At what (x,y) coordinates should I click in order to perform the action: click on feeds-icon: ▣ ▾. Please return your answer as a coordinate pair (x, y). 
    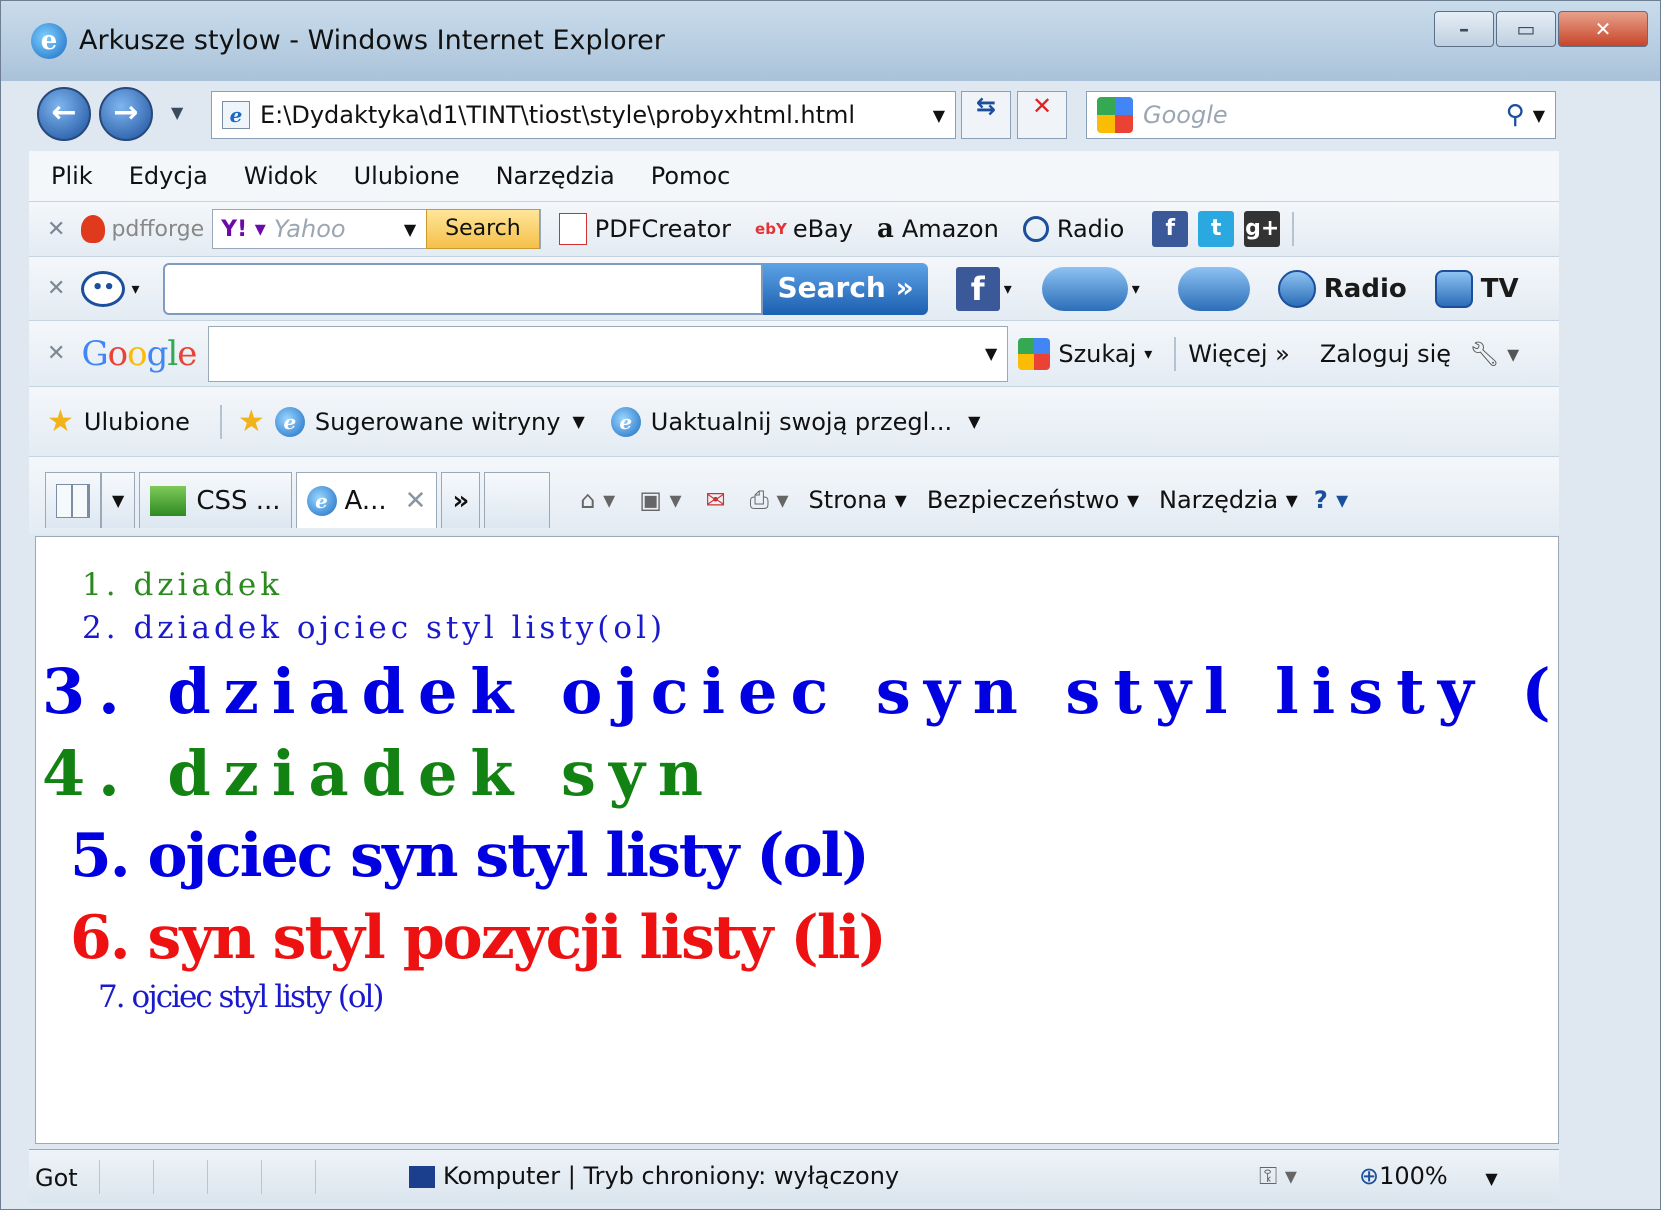
    Looking at the image, I should click on (660, 500).